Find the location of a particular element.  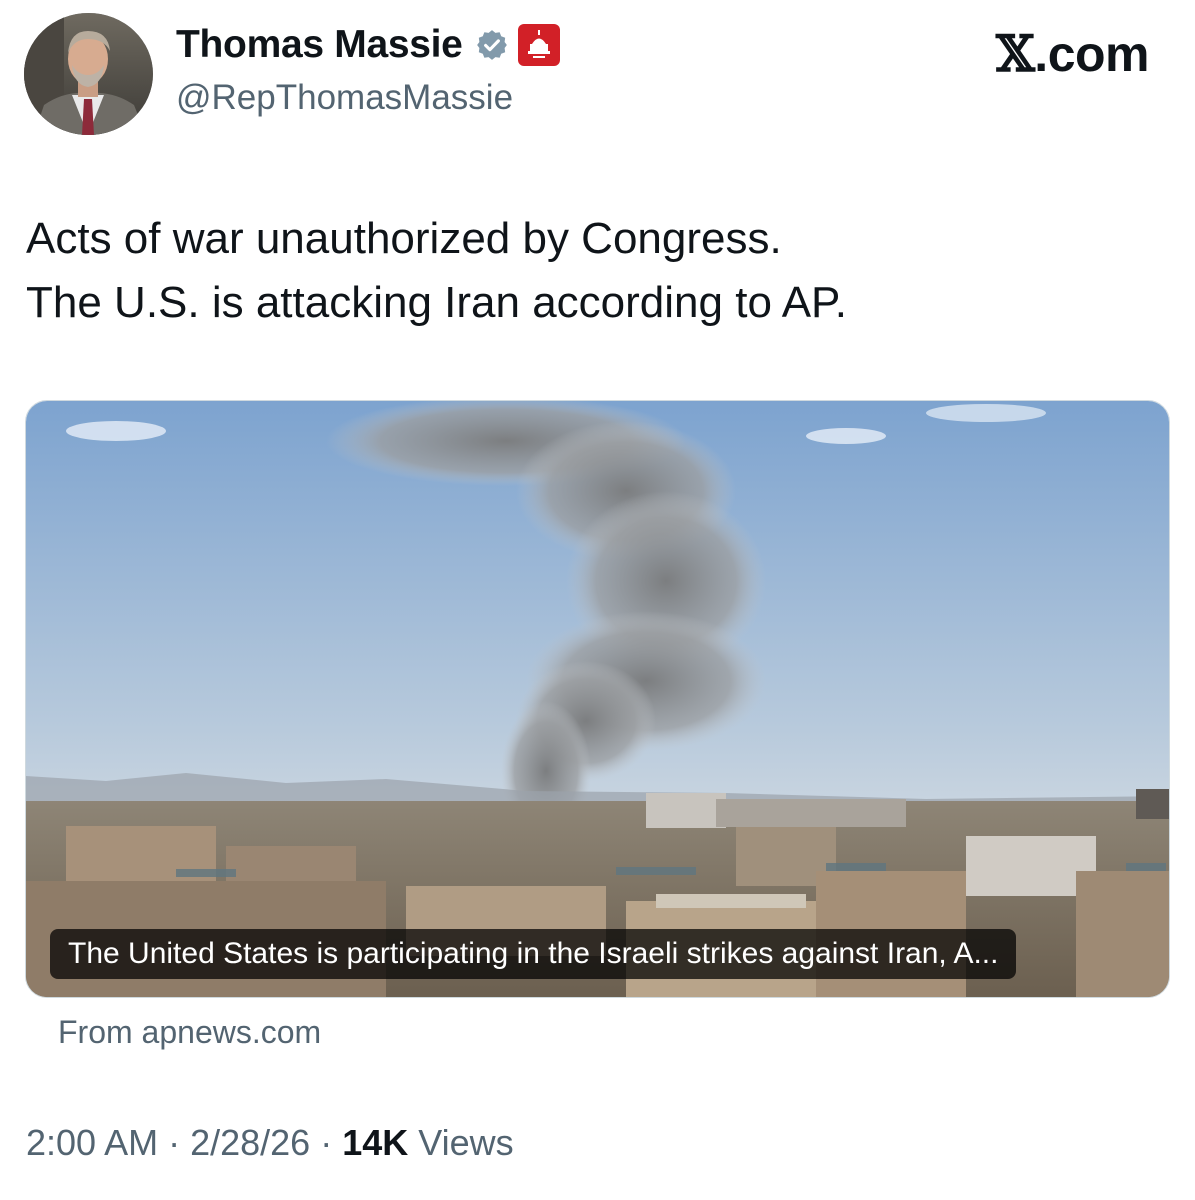

verified-badge-icon is located at coordinates (492, 45).